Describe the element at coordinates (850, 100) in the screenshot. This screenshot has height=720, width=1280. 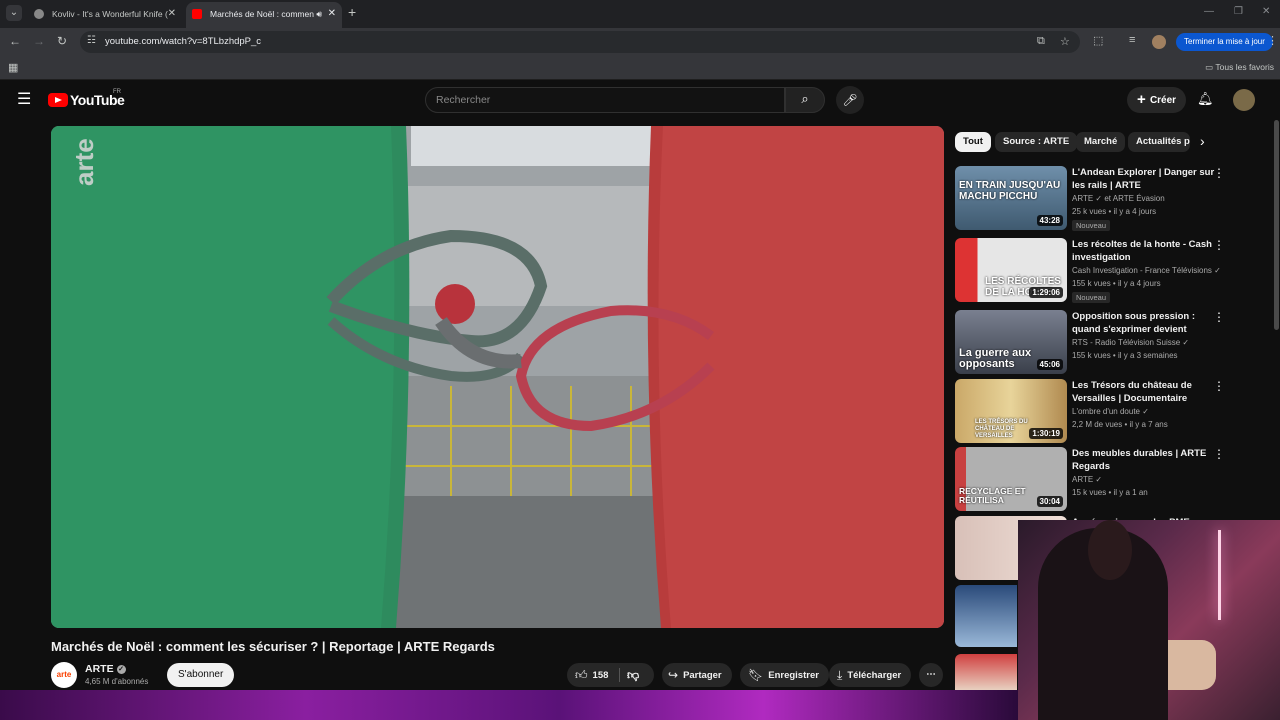
I see `voice-search-button: 🎤︎` at that location.